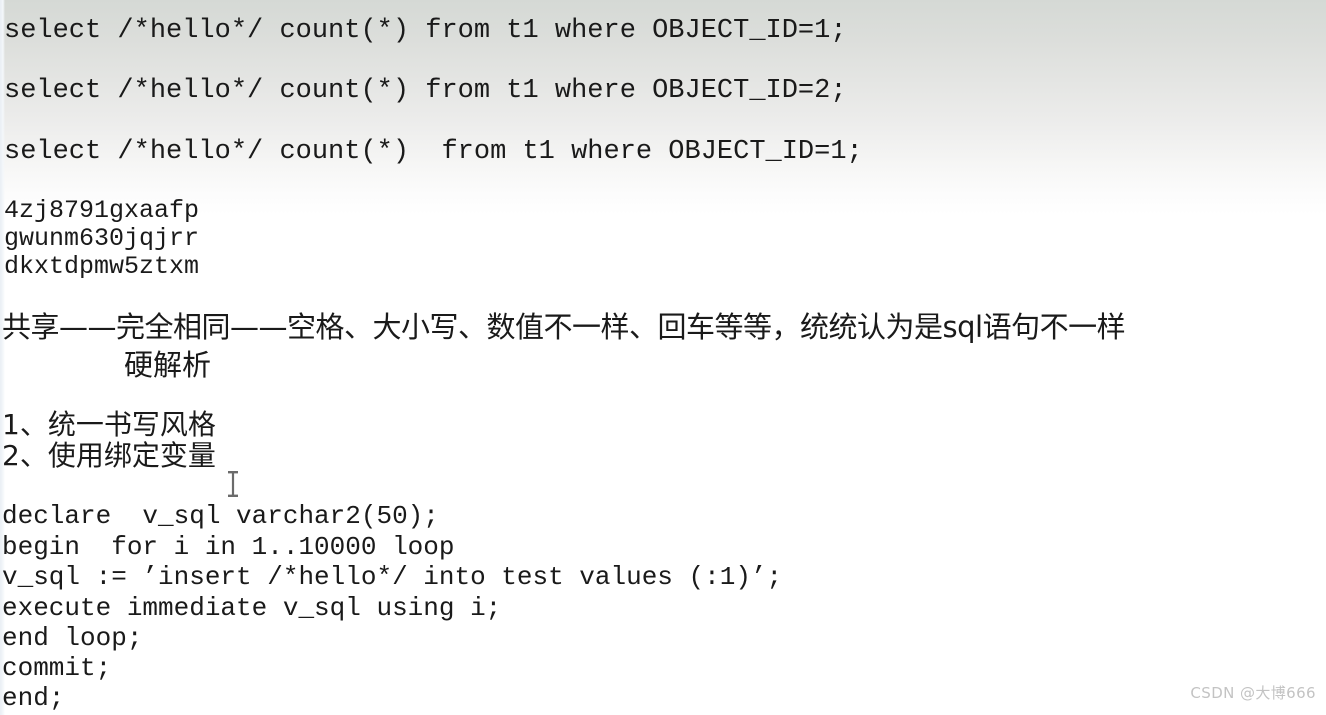  Describe the element at coordinates (1253, 693) in the screenshot. I see `csdn-watermark: CSDN @大博666` at that location.